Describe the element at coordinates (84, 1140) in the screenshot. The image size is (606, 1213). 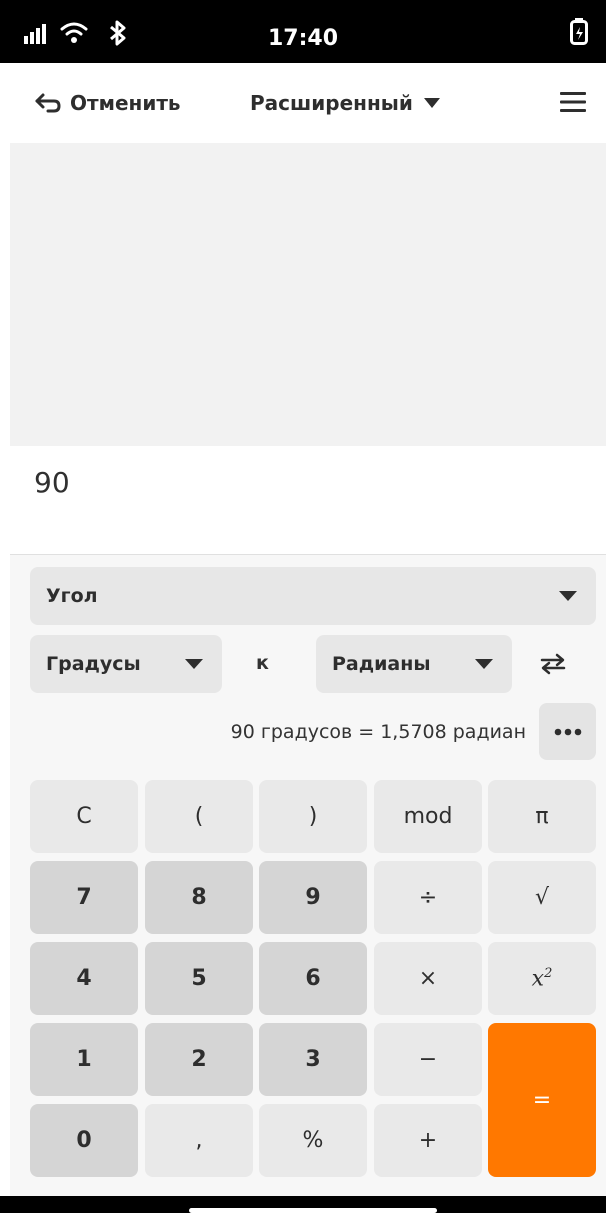
I see `key-0: 0` at that location.